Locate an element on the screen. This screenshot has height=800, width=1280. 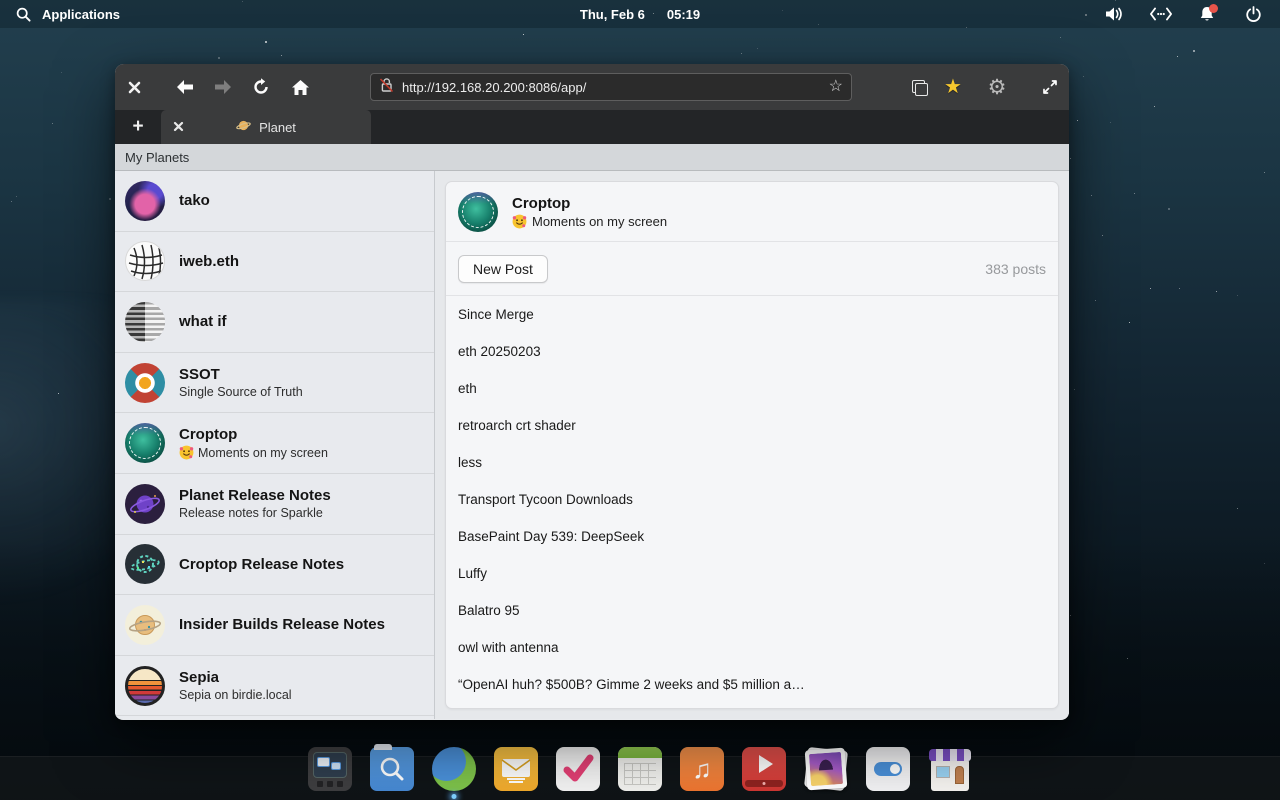
post-row: Luffy is located at coordinates (752, 573).